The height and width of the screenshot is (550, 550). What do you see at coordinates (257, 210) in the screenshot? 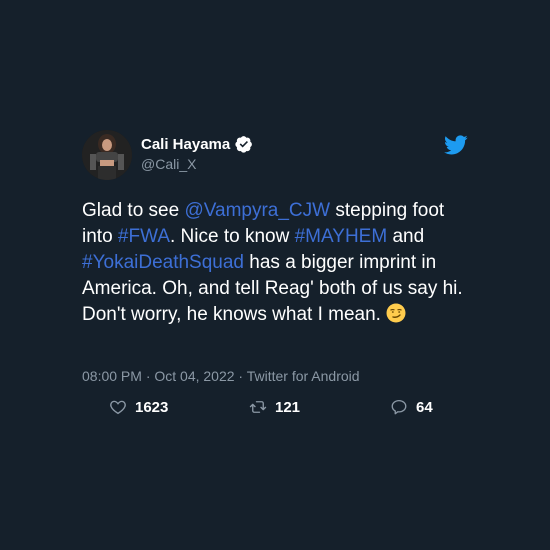
I see `mention-link: @Vampyra_CJW` at bounding box center [257, 210].